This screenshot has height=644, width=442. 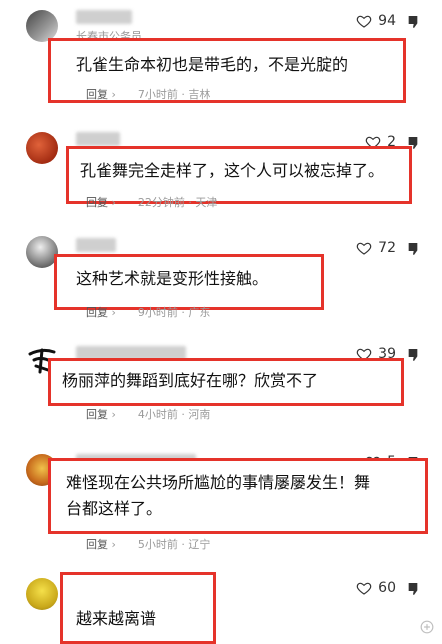 I want to click on comment-meta: 回复 › 22分钟前 · 天津, so click(x=151, y=202).